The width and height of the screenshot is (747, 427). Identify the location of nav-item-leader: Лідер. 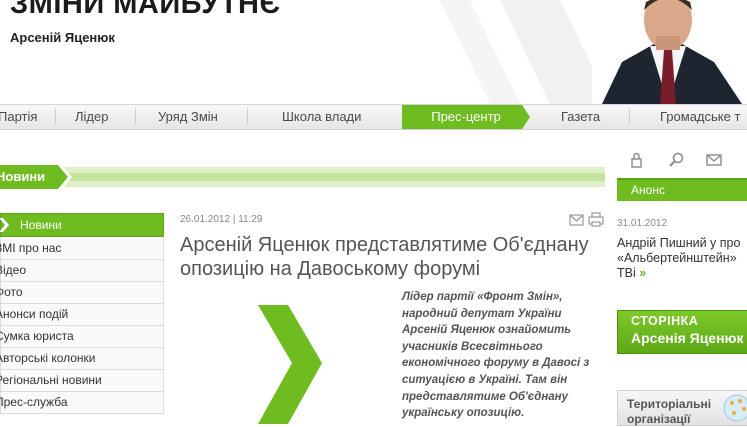
(91, 117).